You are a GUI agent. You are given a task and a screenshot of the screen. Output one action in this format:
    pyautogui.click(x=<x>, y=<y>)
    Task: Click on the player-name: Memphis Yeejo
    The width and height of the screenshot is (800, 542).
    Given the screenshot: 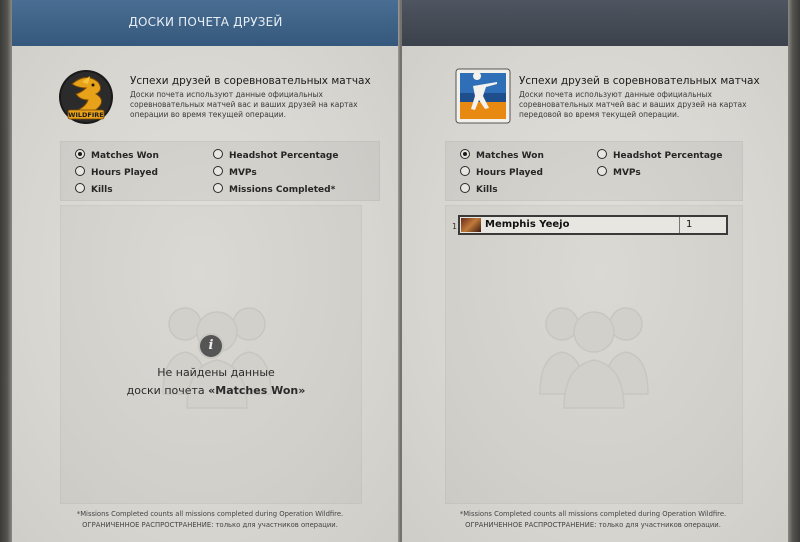 What is the action you would take?
    pyautogui.click(x=527, y=224)
    